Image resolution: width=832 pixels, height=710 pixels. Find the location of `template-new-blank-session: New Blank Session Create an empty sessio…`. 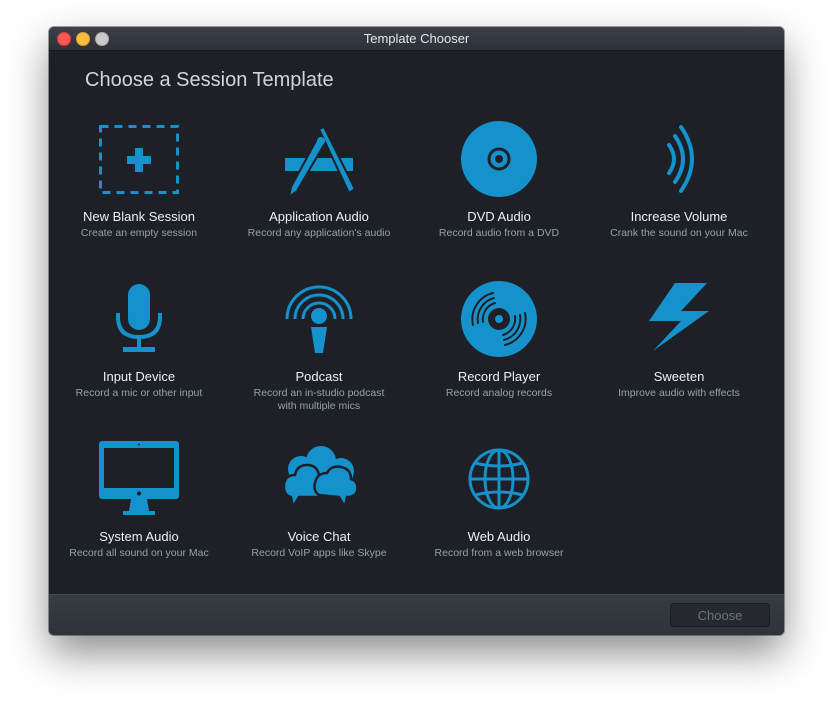

template-new-blank-session: New Blank Session Create an empty sessio… is located at coordinates (139, 195).